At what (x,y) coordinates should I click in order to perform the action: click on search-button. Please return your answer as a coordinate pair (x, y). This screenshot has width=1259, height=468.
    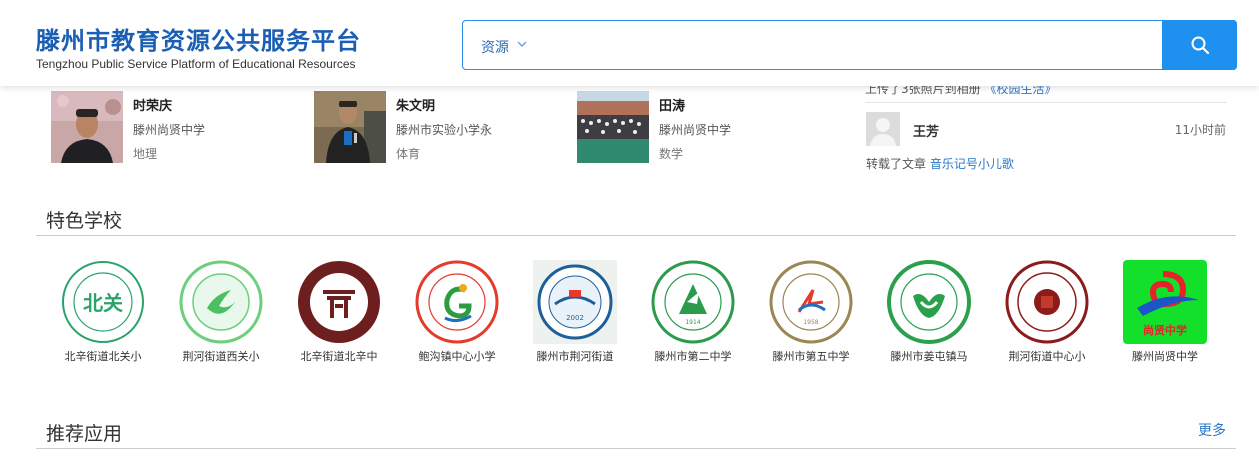
    Looking at the image, I should click on (1199, 45).